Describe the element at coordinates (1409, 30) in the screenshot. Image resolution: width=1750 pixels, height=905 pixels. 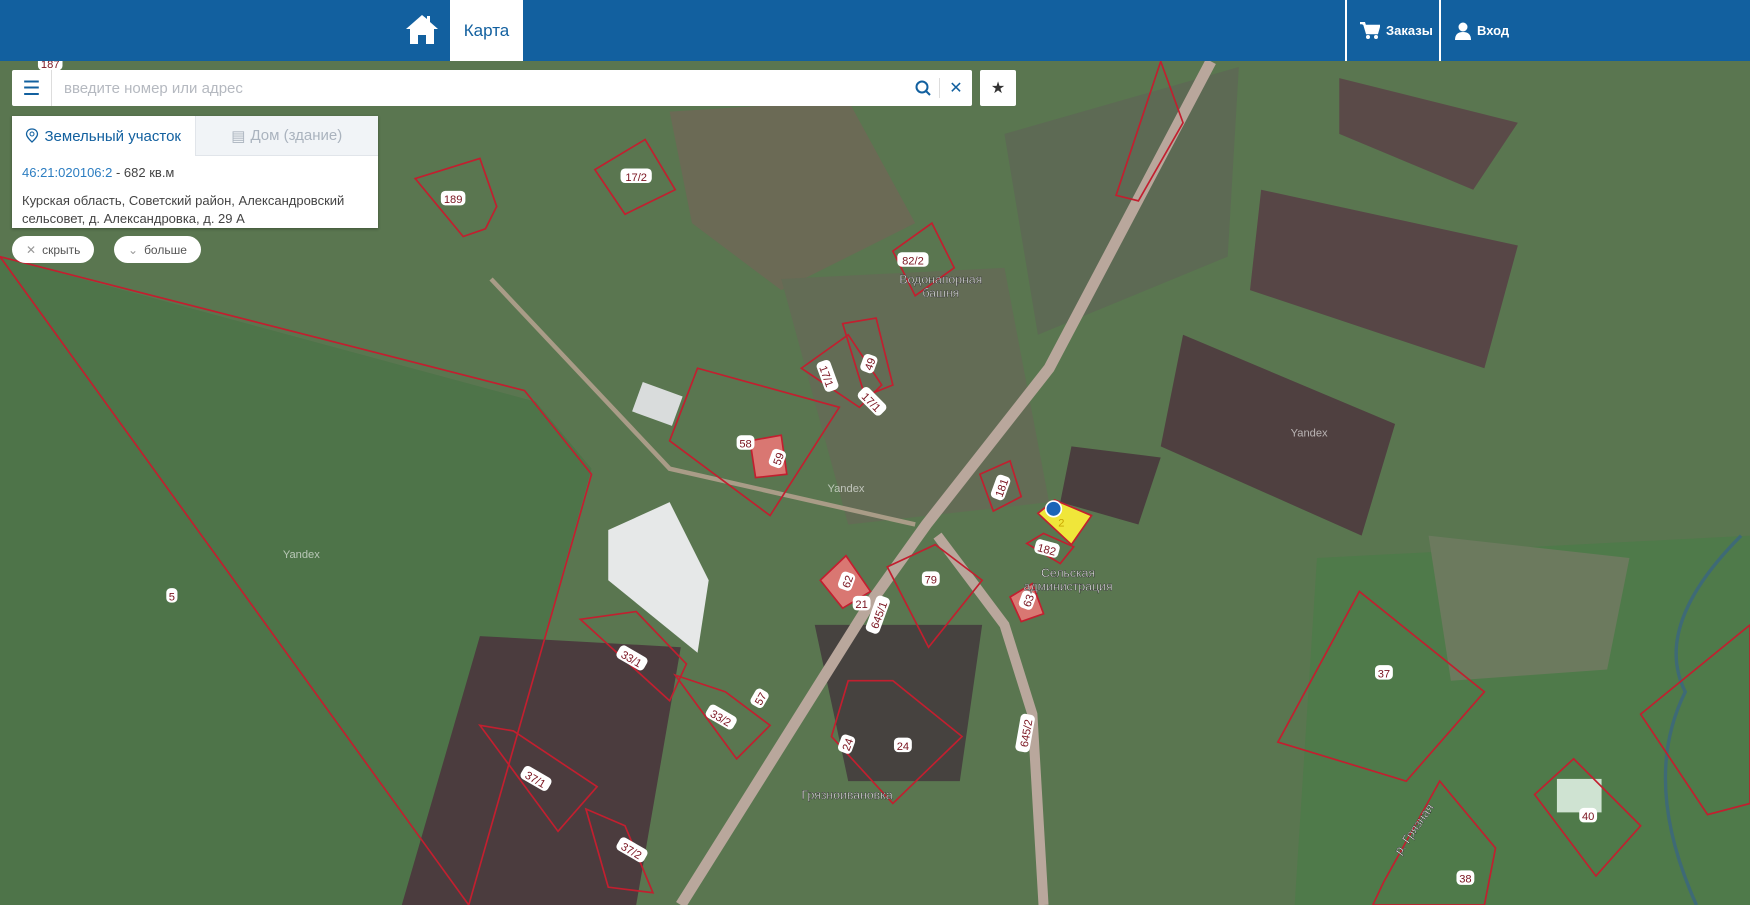
I see `orders-label: Заказы` at that location.